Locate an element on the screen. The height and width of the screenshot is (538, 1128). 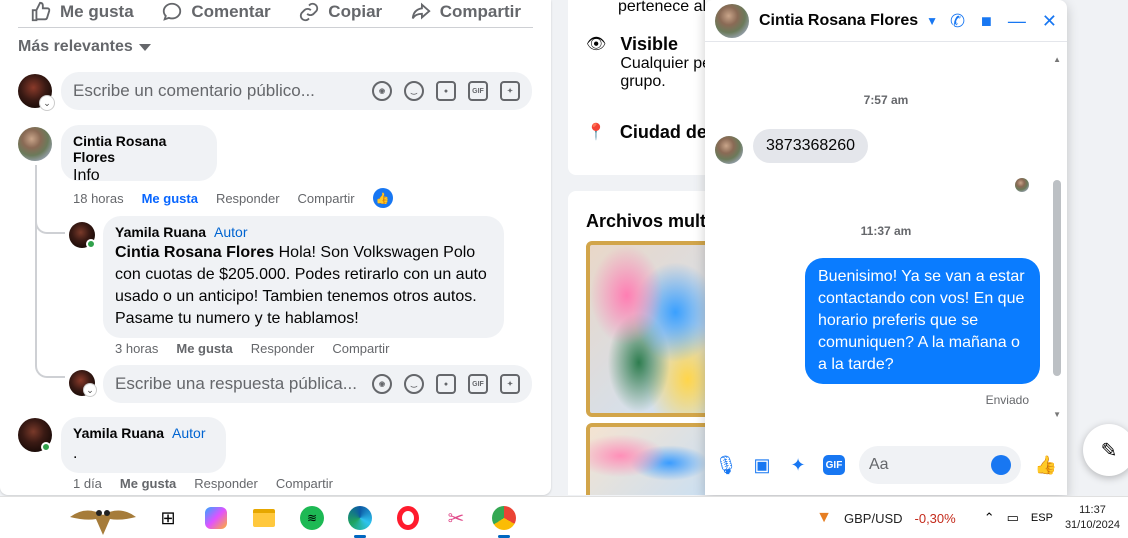
contact-name: Cintia Rosana Flores is located at coordinates (838, 21).